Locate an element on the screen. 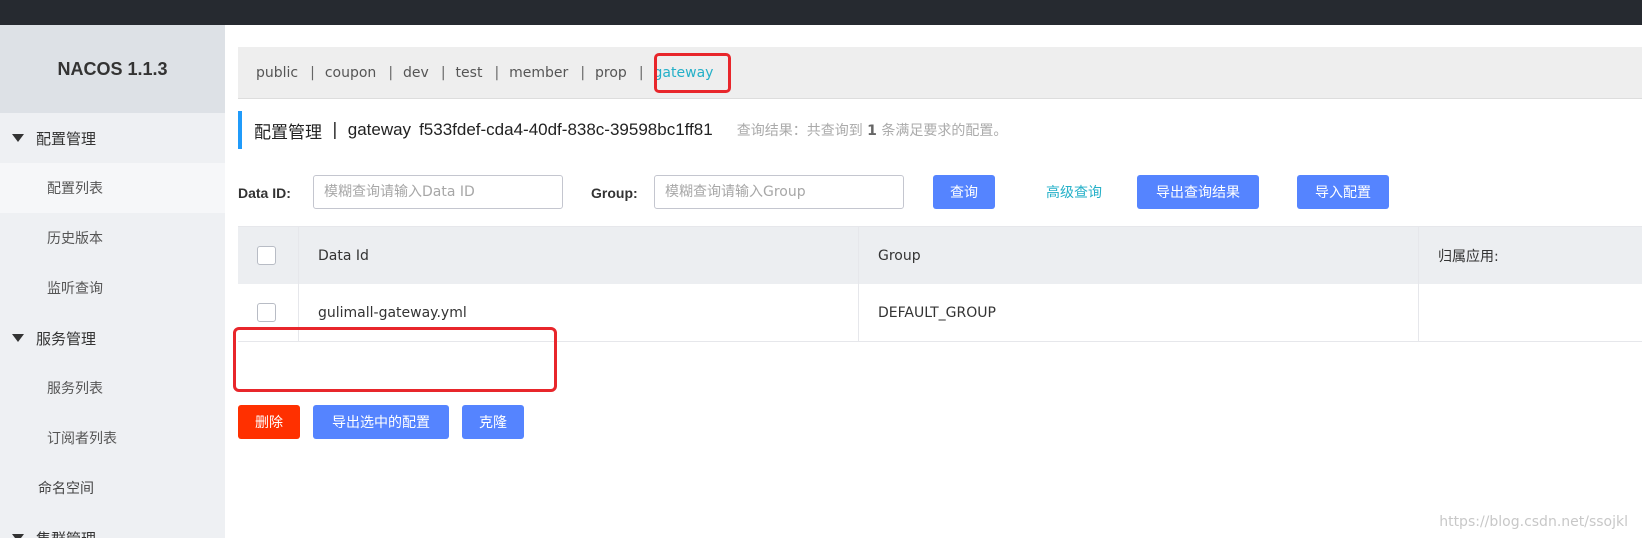 This screenshot has width=1642, height=538. sidebar-group-cluster: 集群管理 is located at coordinates (112, 525).